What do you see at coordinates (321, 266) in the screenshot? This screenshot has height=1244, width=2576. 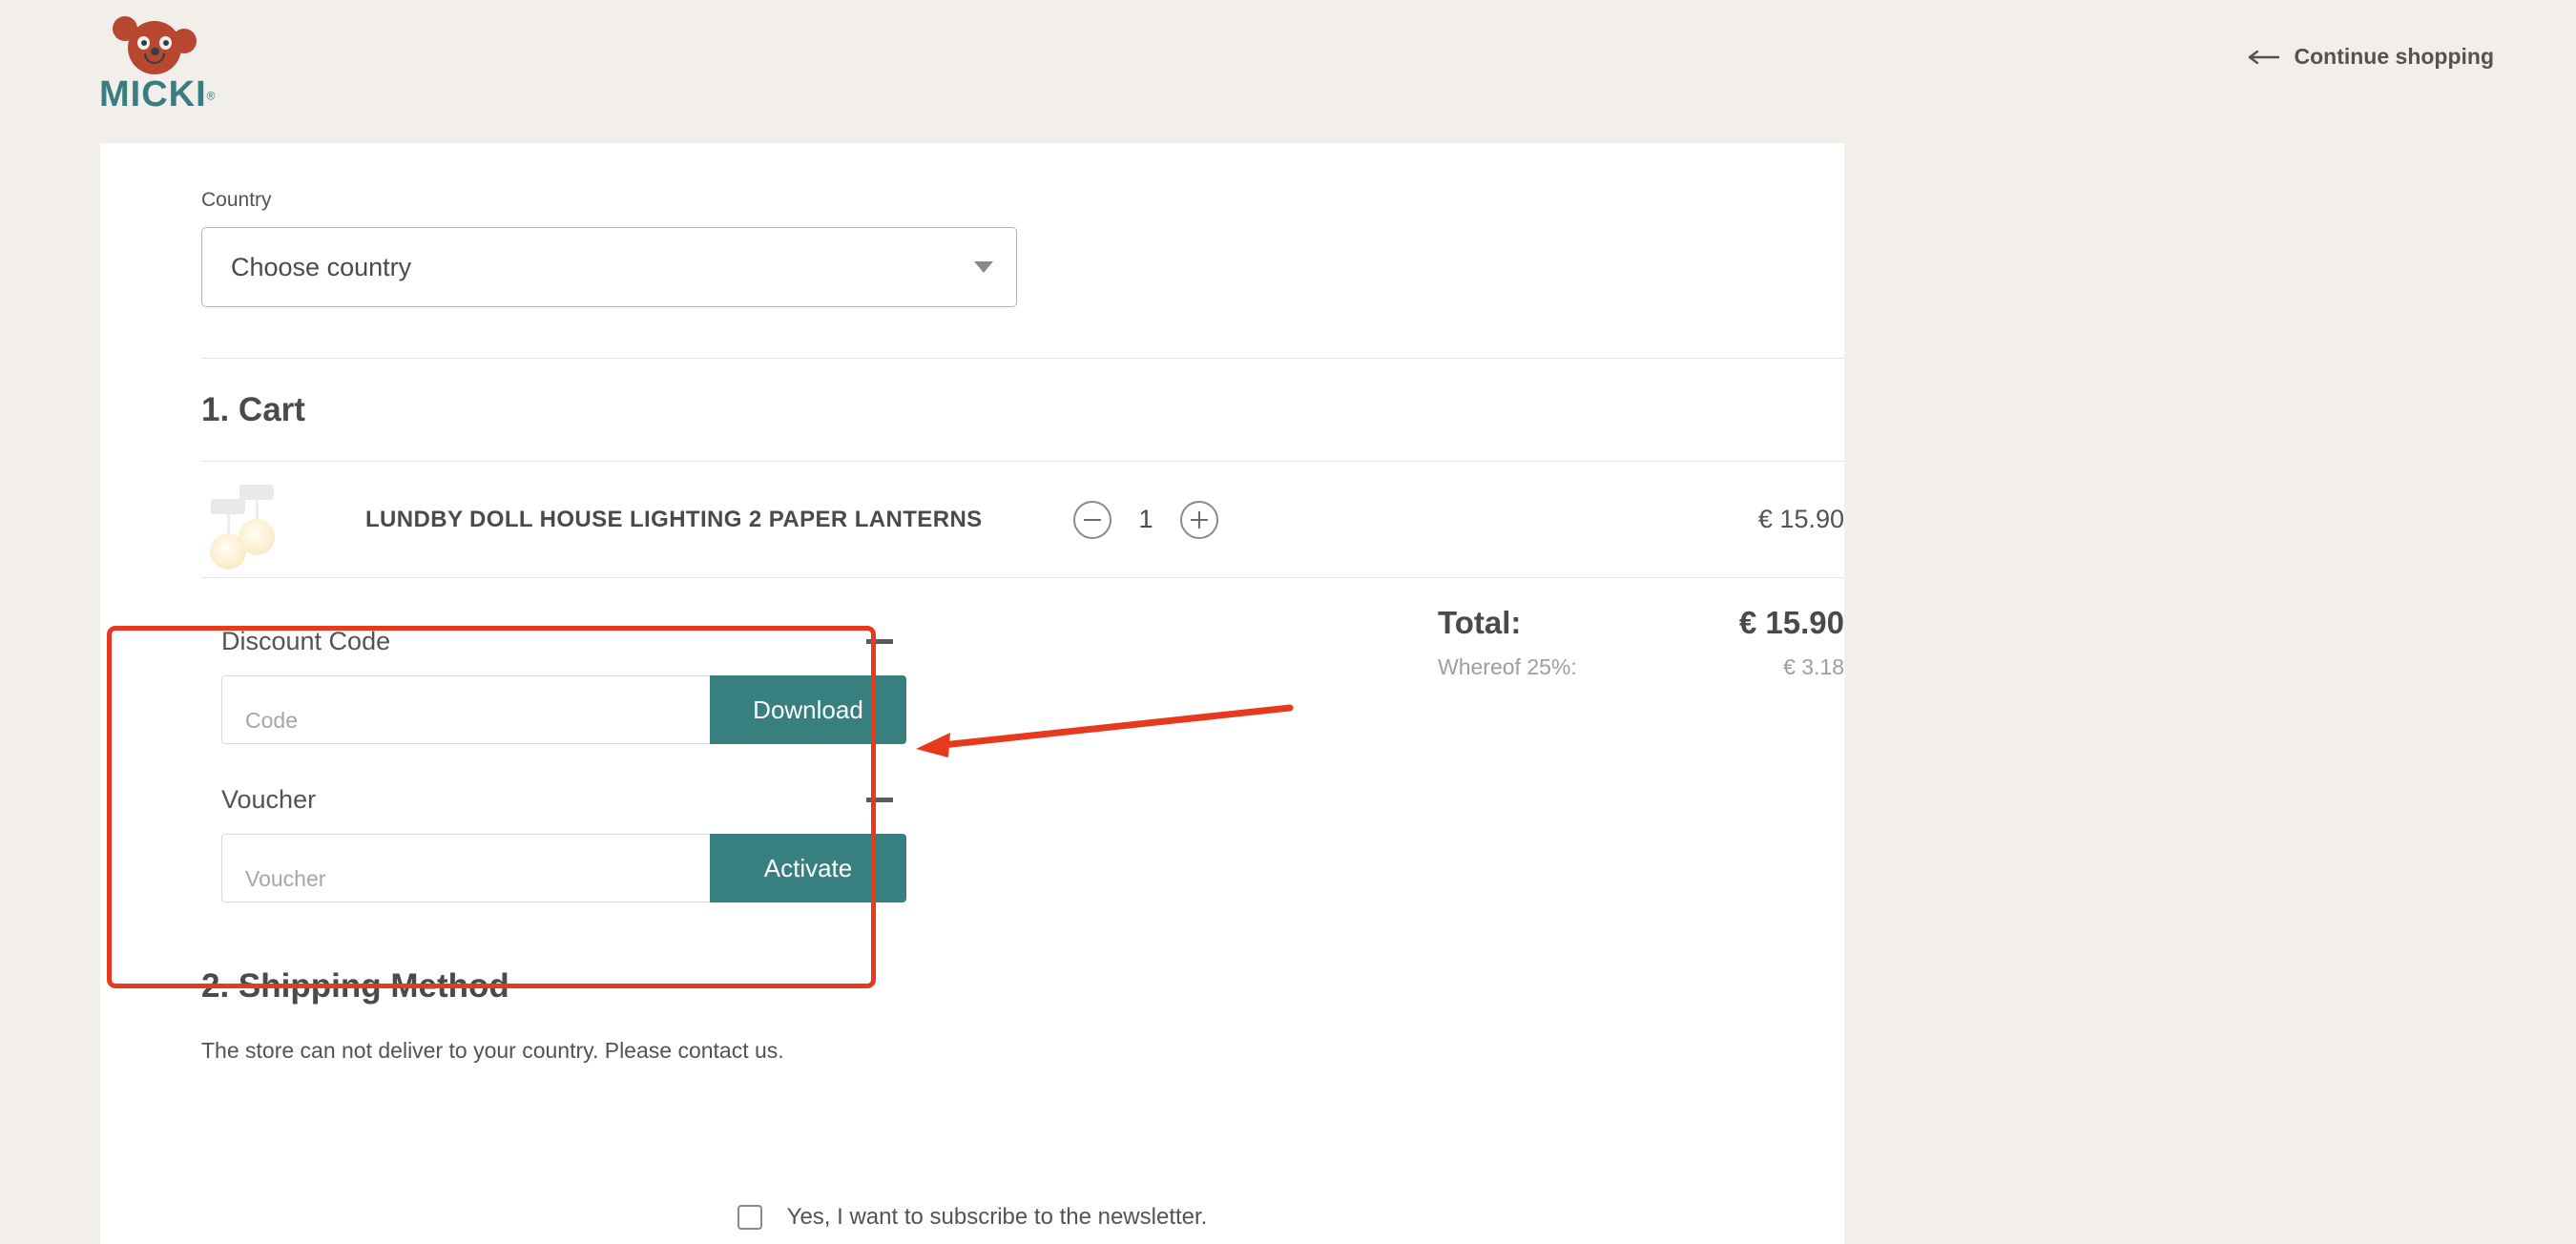 I see `country-select-value: Choose country` at bounding box center [321, 266].